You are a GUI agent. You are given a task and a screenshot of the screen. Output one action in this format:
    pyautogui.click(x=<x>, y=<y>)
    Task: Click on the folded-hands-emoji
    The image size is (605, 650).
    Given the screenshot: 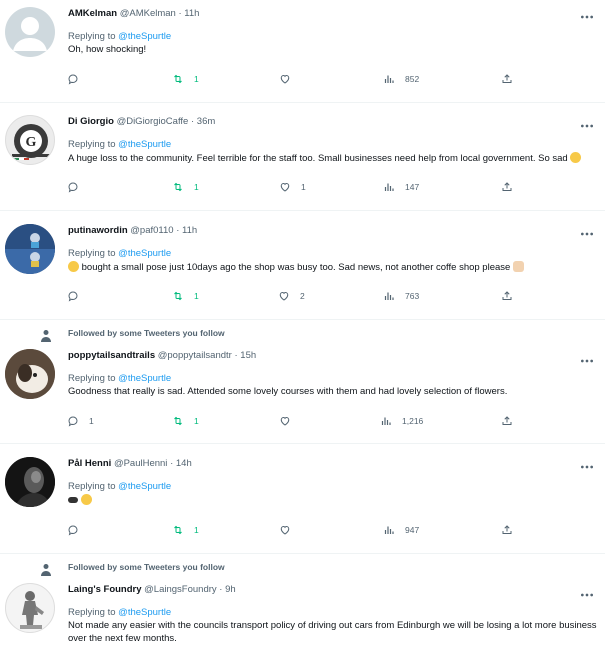 What is the action you would take?
    pyautogui.click(x=518, y=266)
    